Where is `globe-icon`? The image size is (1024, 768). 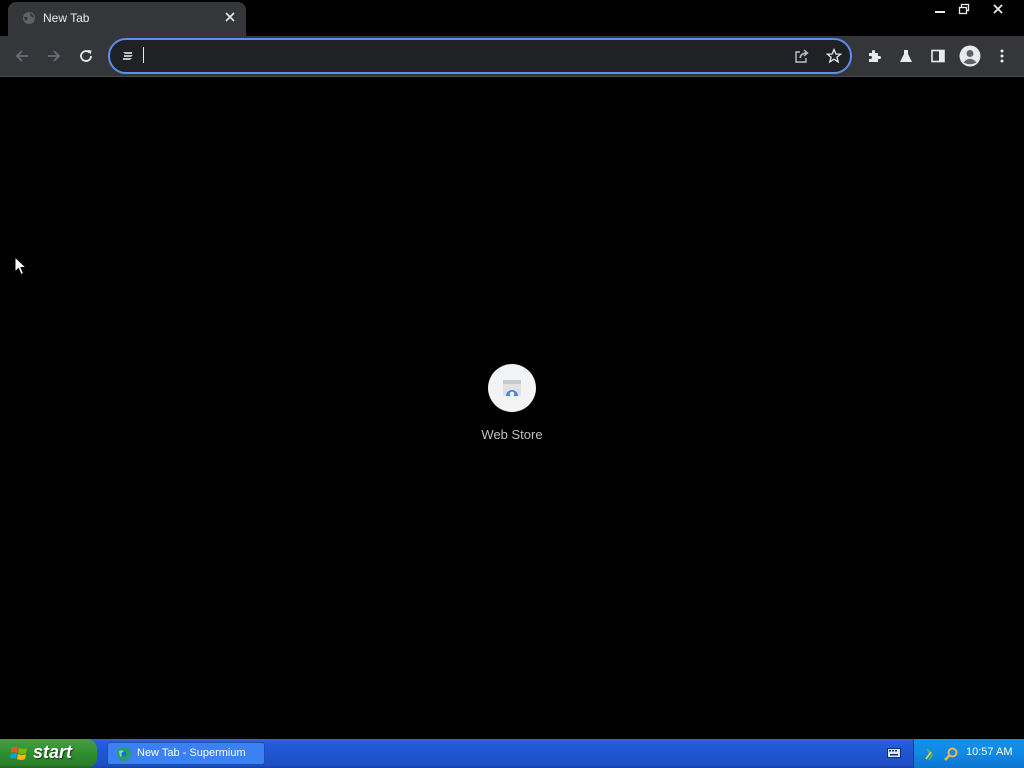
globe-icon is located at coordinates (29, 18).